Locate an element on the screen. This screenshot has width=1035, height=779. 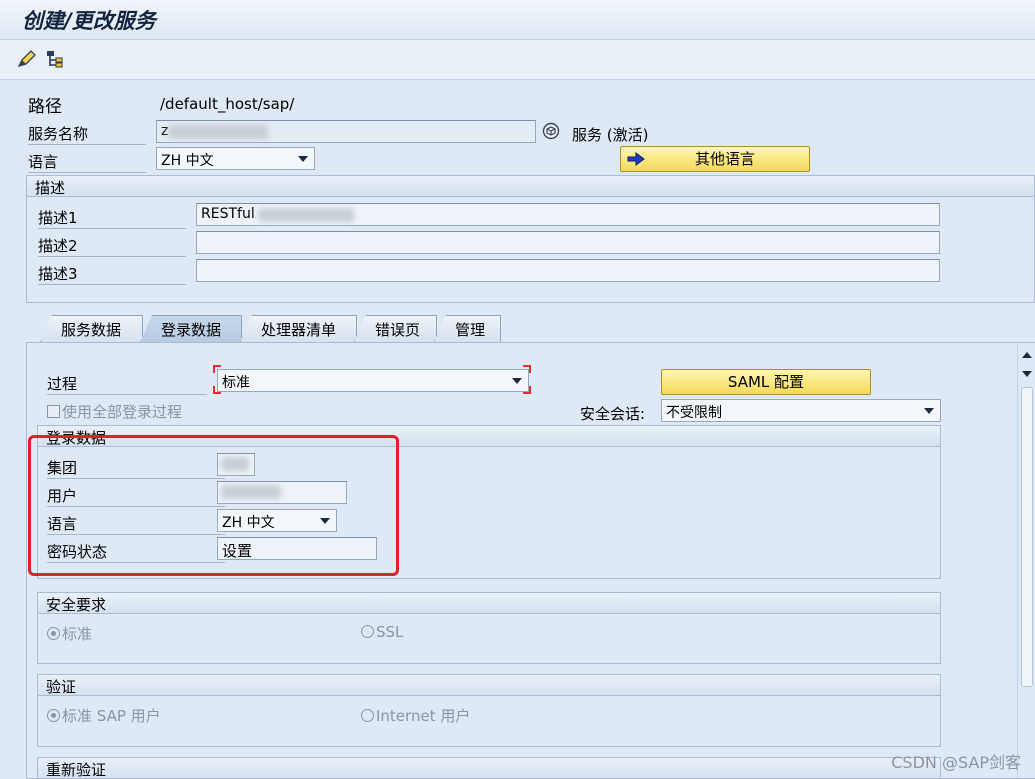
tab-label: 登录数据 is located at coordinates (191, 330).